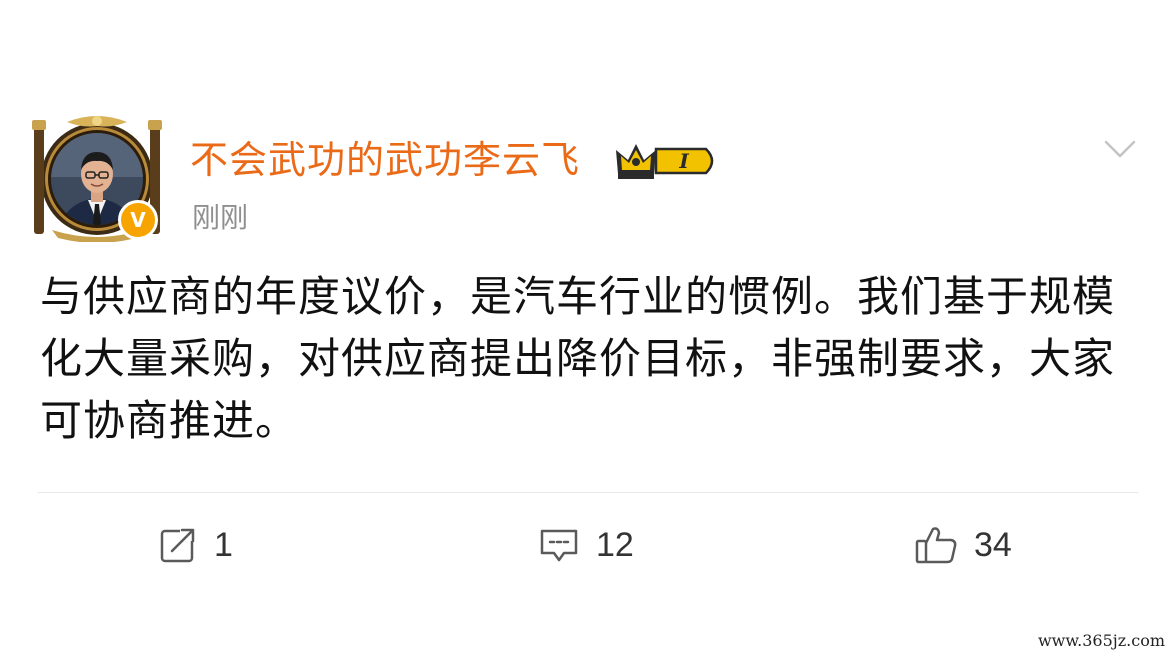  I want to click on username: 不会武功的武功李云飞, so click(385, 160).